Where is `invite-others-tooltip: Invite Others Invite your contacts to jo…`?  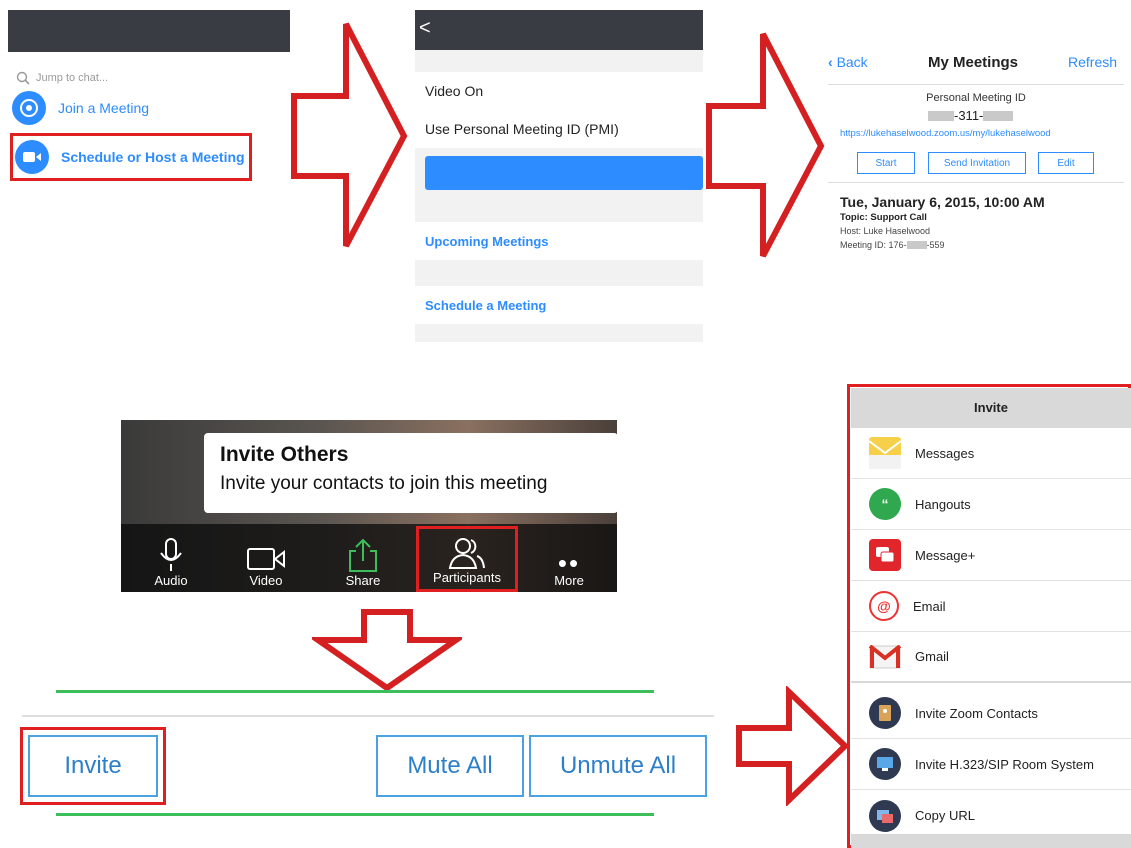
invite-others-tooltip: Invite Others Invite your contacts to jo… is located at coordinates (411, 473).